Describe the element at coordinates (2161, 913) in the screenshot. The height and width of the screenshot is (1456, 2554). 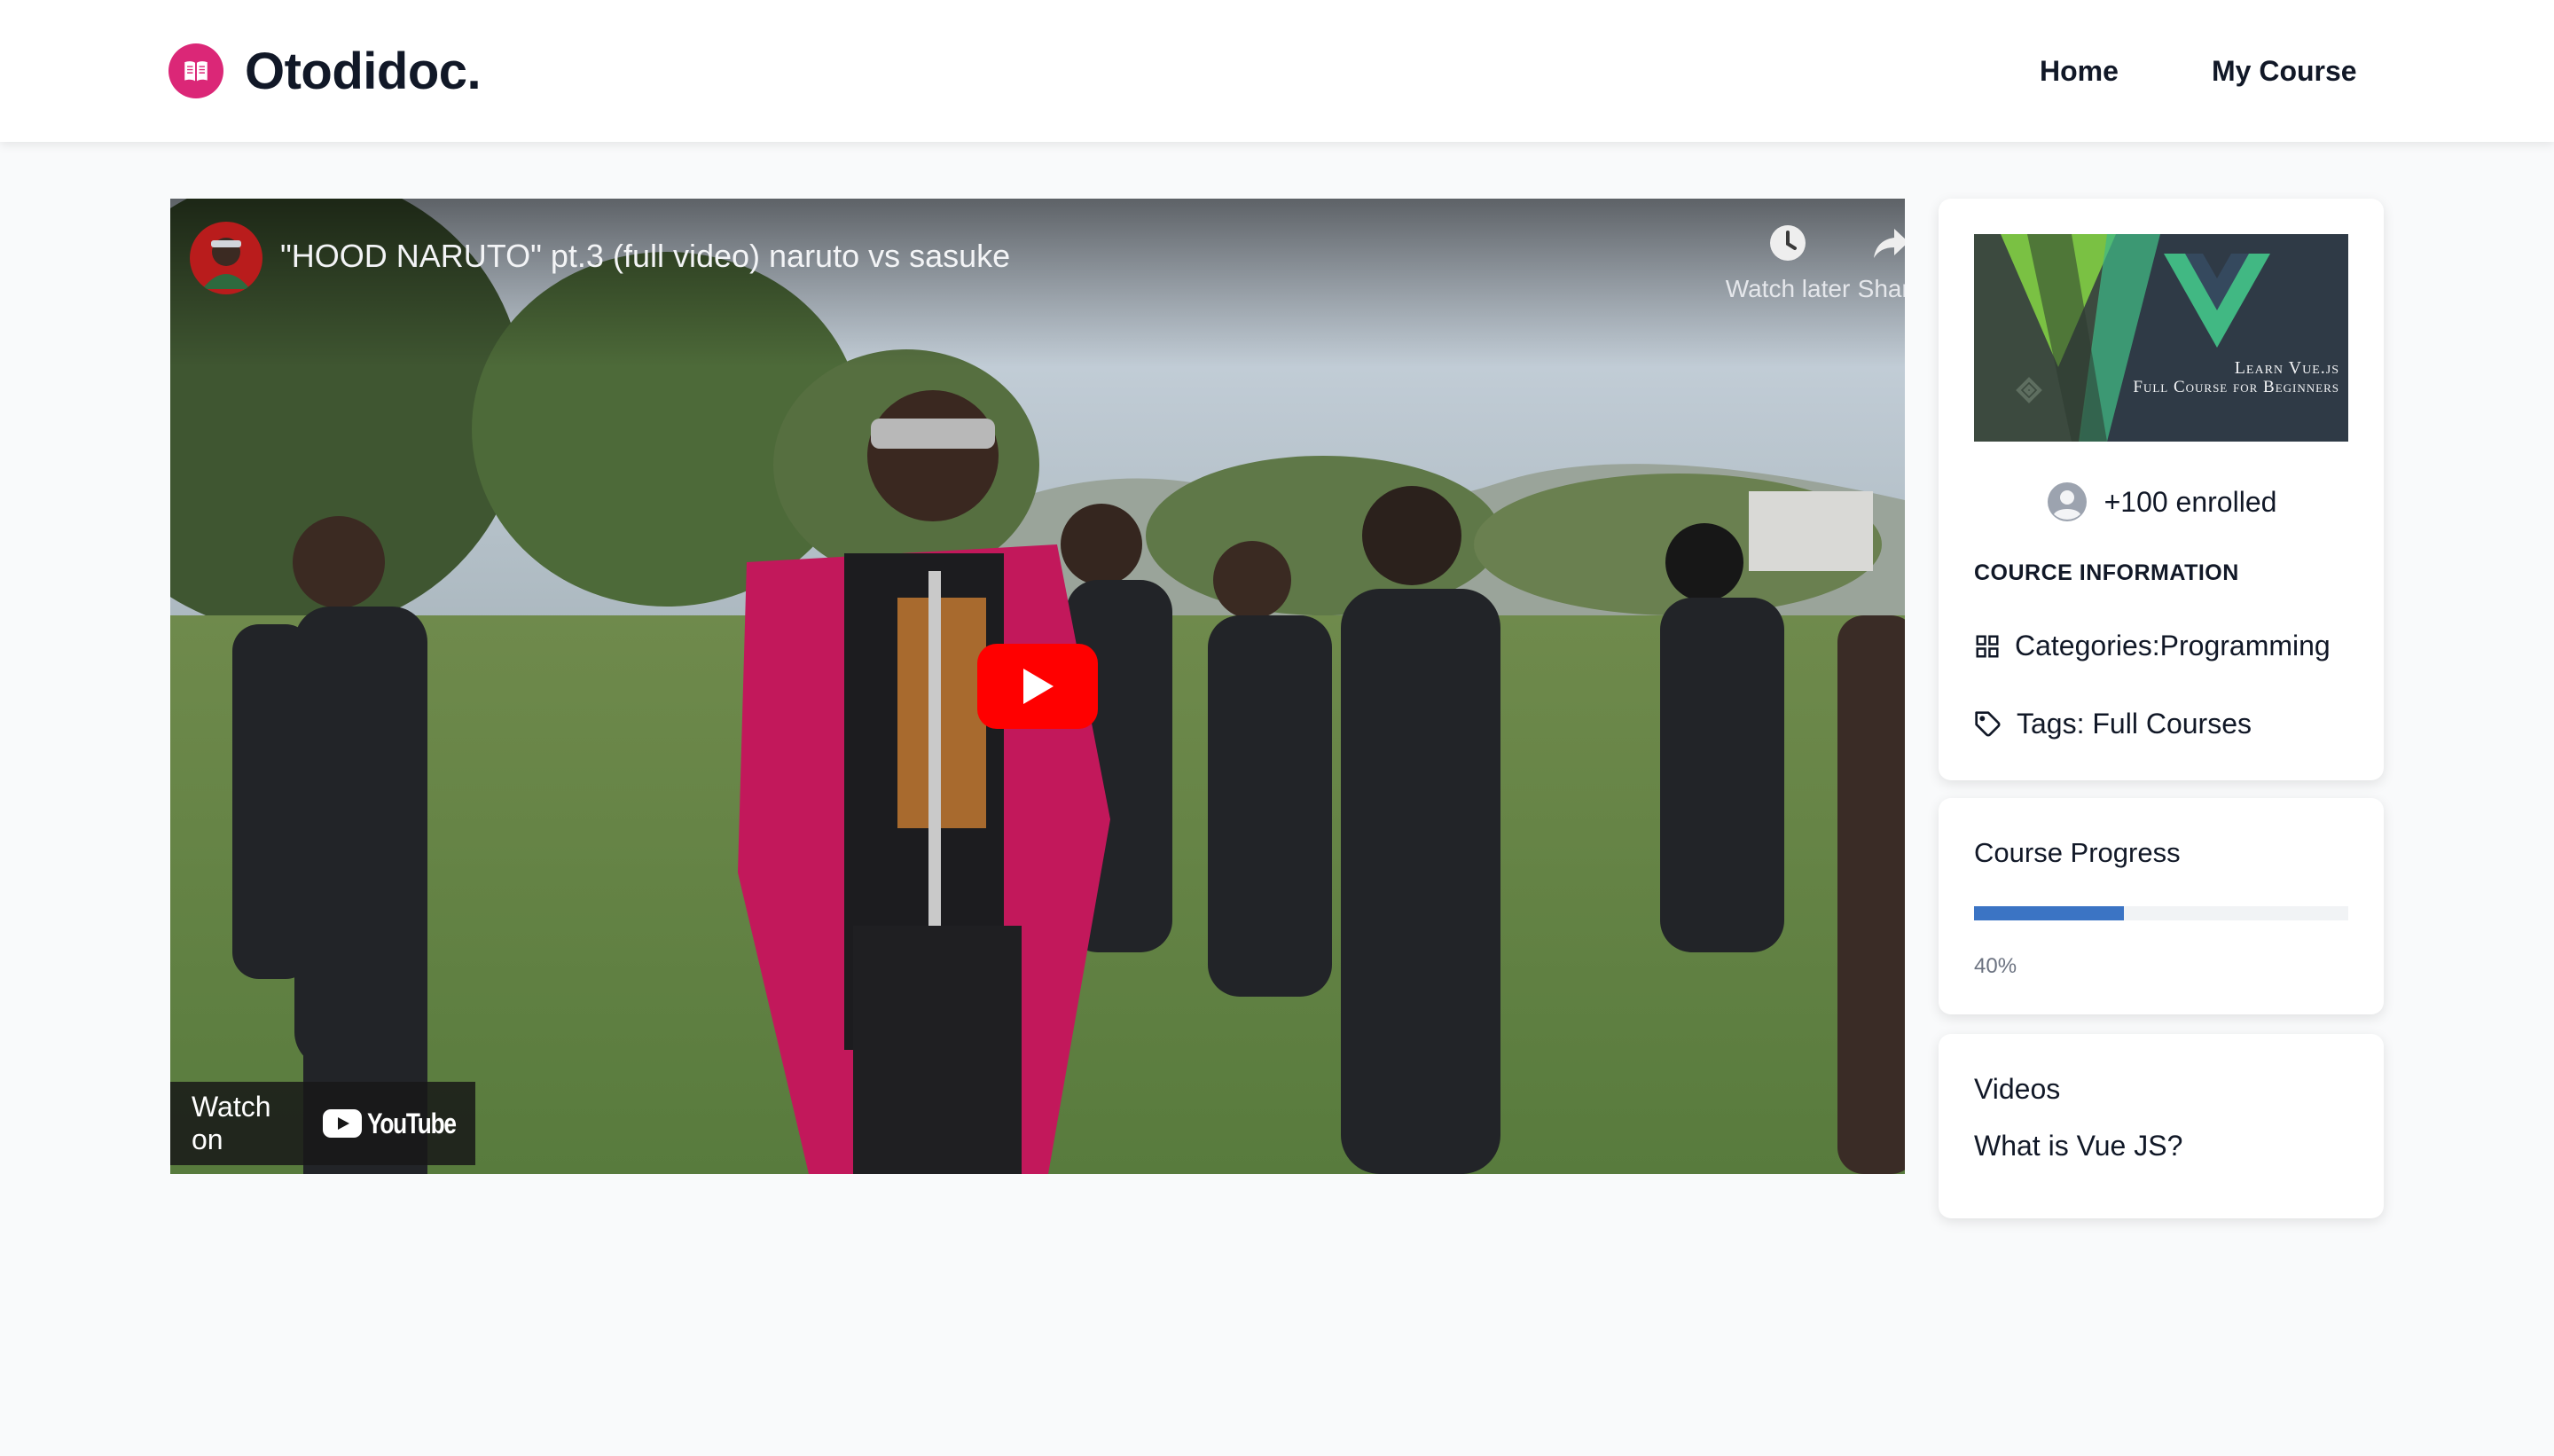
I see `progress-bar` at that location.